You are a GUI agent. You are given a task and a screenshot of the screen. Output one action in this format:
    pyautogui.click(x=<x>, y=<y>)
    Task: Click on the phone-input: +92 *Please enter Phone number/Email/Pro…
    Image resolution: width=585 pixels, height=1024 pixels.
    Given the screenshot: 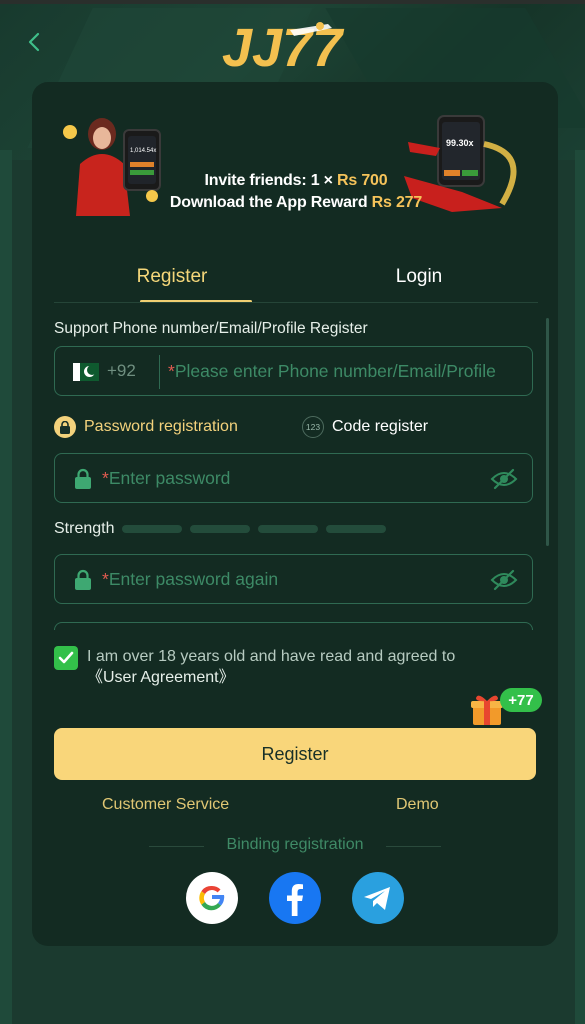 What is the action you would take?
    pyautogui.click(x=293, y=371)
    